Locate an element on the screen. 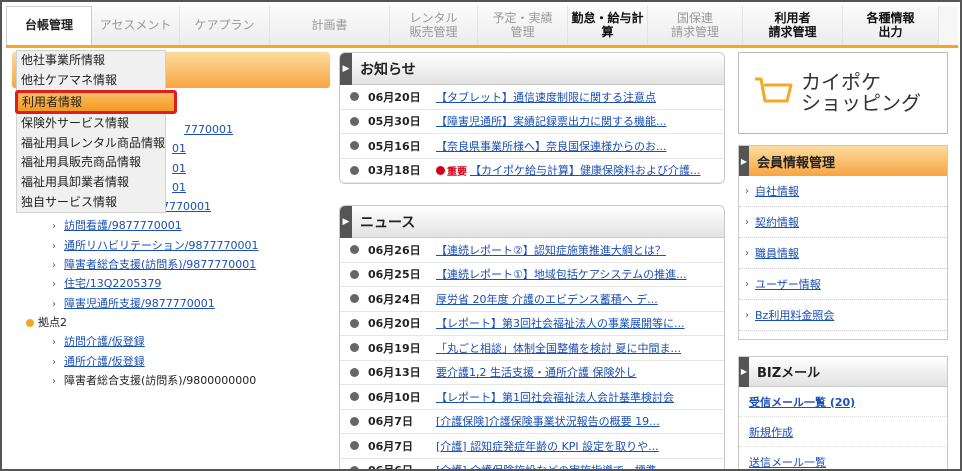 The width and height of the screenshot is (962, 471). shop-banner-text: カイポケ ショッピング is located at coordinates (861, 93).